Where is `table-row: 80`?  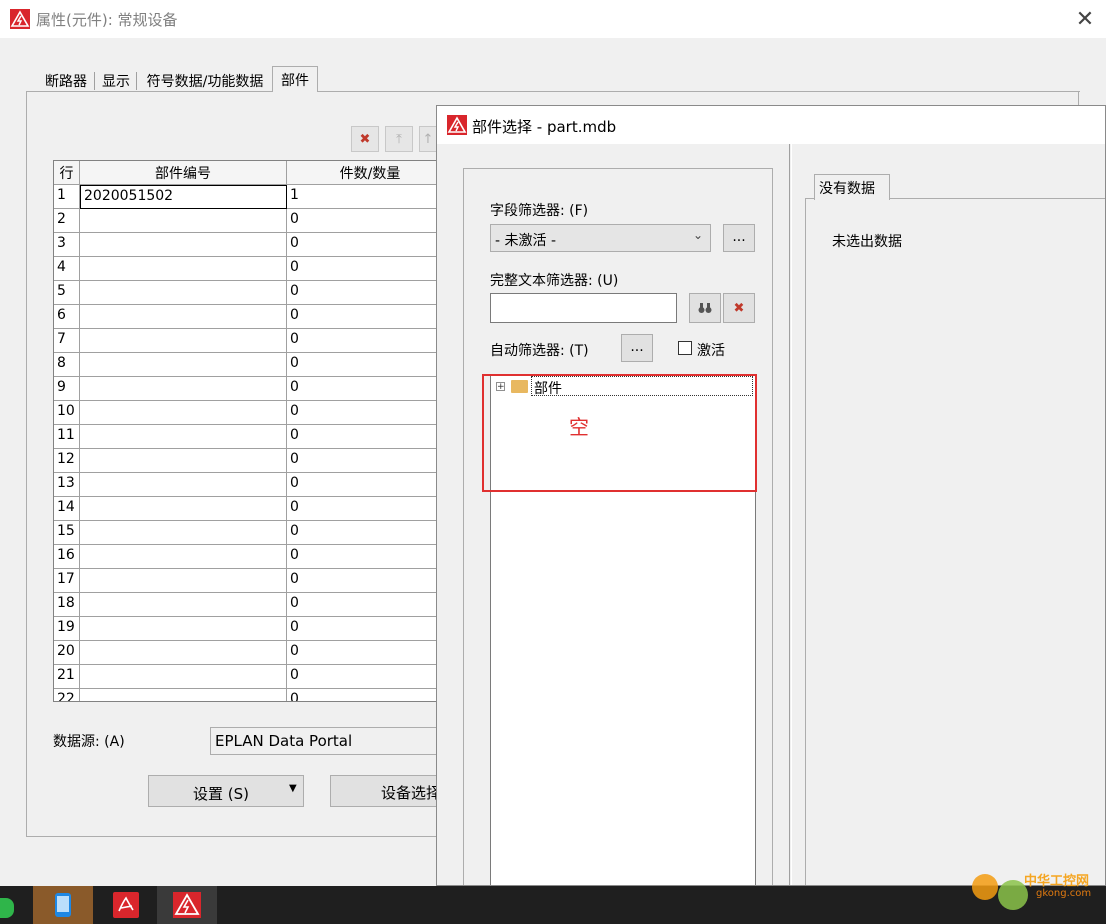
table-row: 80 is located at coordinates (248, 365).